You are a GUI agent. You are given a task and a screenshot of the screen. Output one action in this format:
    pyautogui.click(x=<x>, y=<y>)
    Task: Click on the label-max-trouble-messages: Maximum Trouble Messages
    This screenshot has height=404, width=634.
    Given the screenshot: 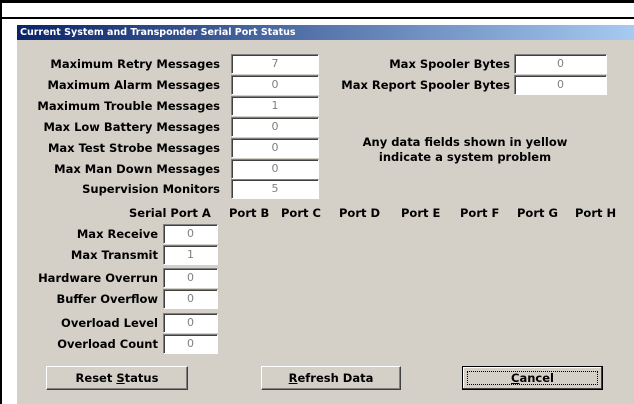 What is the action you would take?
    pyautogui.click(x=128, y=106)
    